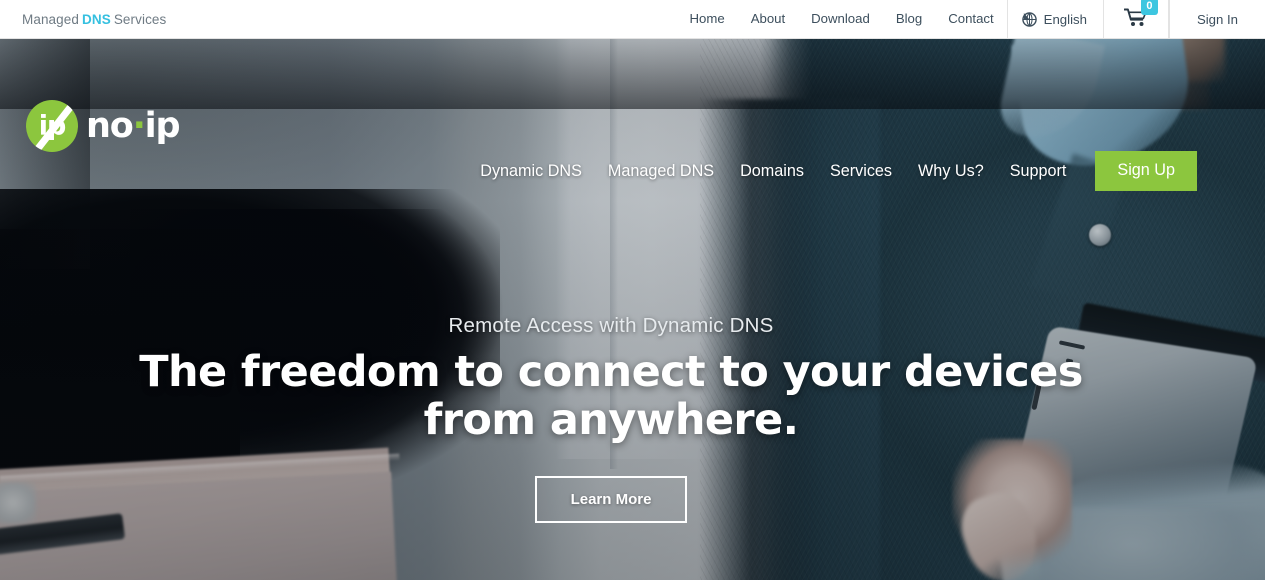 This screenshot has height=580, width=1265. I want to click on cart-button: 0, so click(1135, 19).